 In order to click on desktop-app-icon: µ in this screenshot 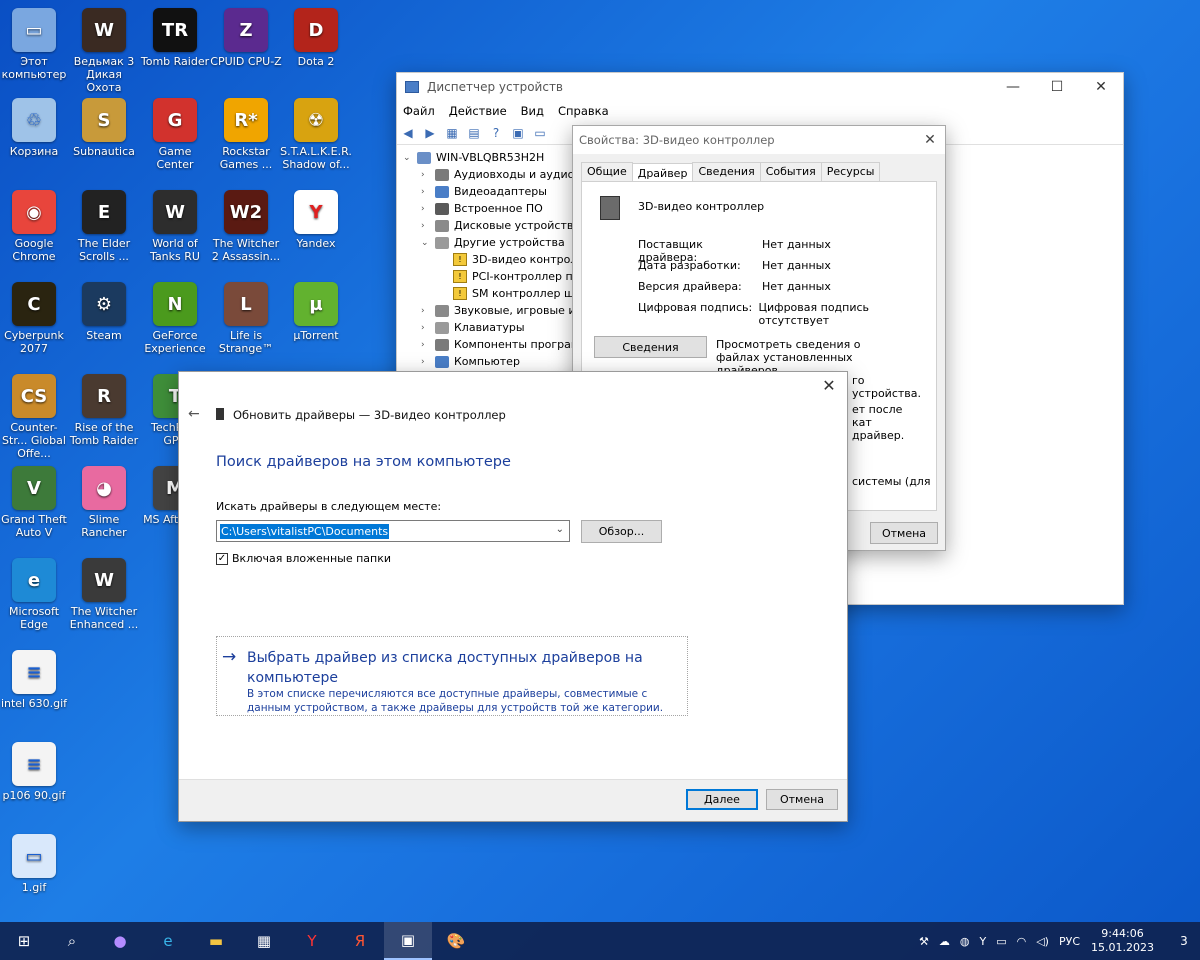, I will do `click(316, 304)`.